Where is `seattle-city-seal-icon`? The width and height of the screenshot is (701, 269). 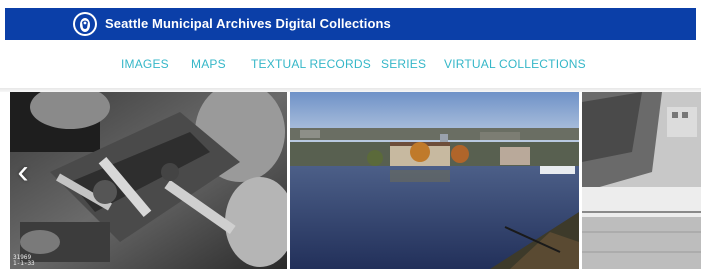 seattle-city-seal-icon is located at coordinates (85, 24).